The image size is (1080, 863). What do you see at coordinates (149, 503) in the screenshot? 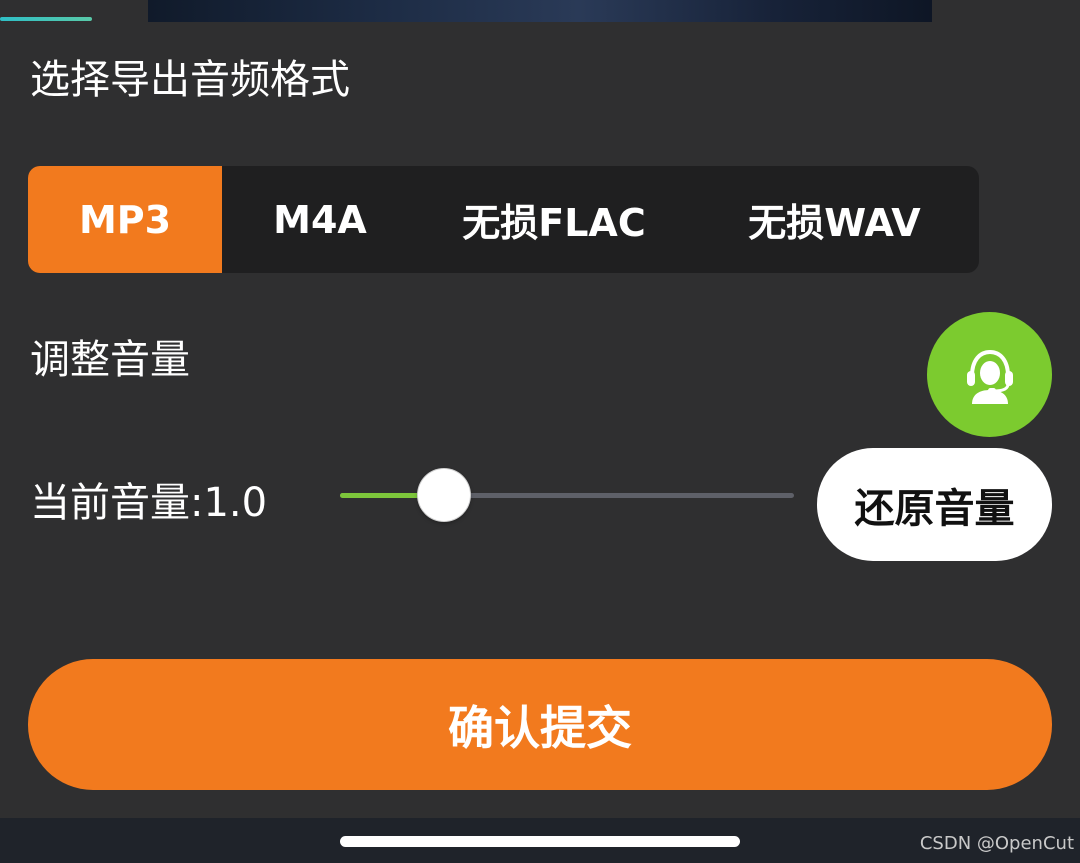
I see `current-volume-label: 当前音量:1.0` at bounding box center [149, 503].